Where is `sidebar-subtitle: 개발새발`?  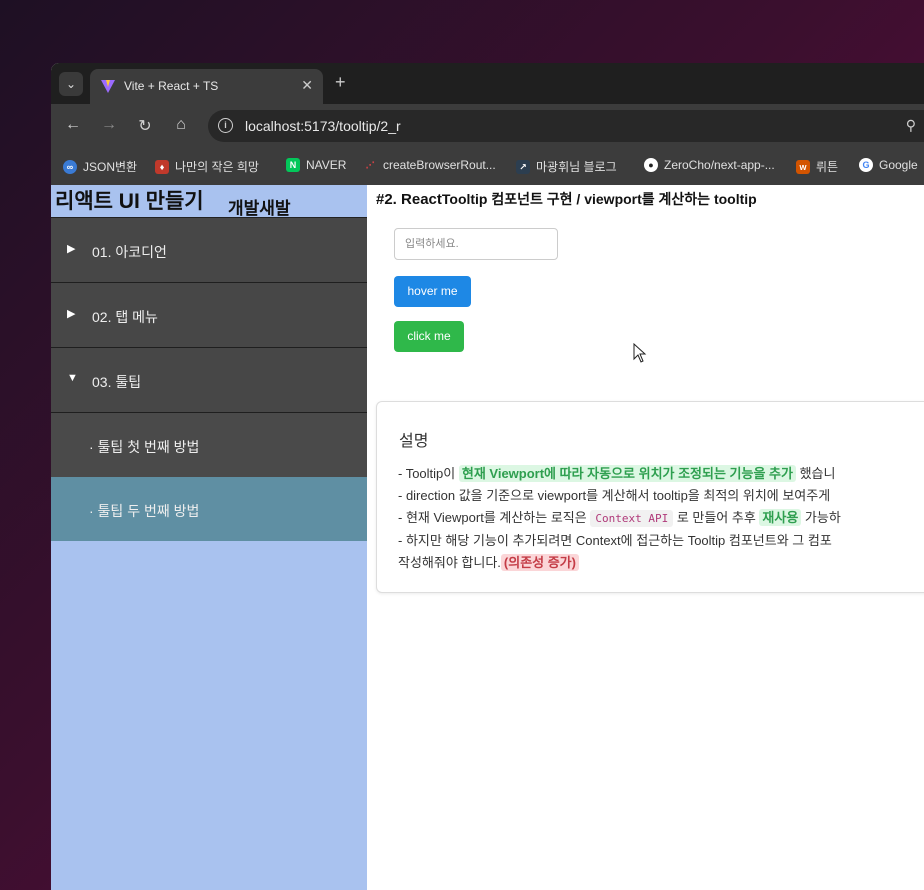
sidebar-subtitle: 개발새발 is located at coordinates (259, 208).